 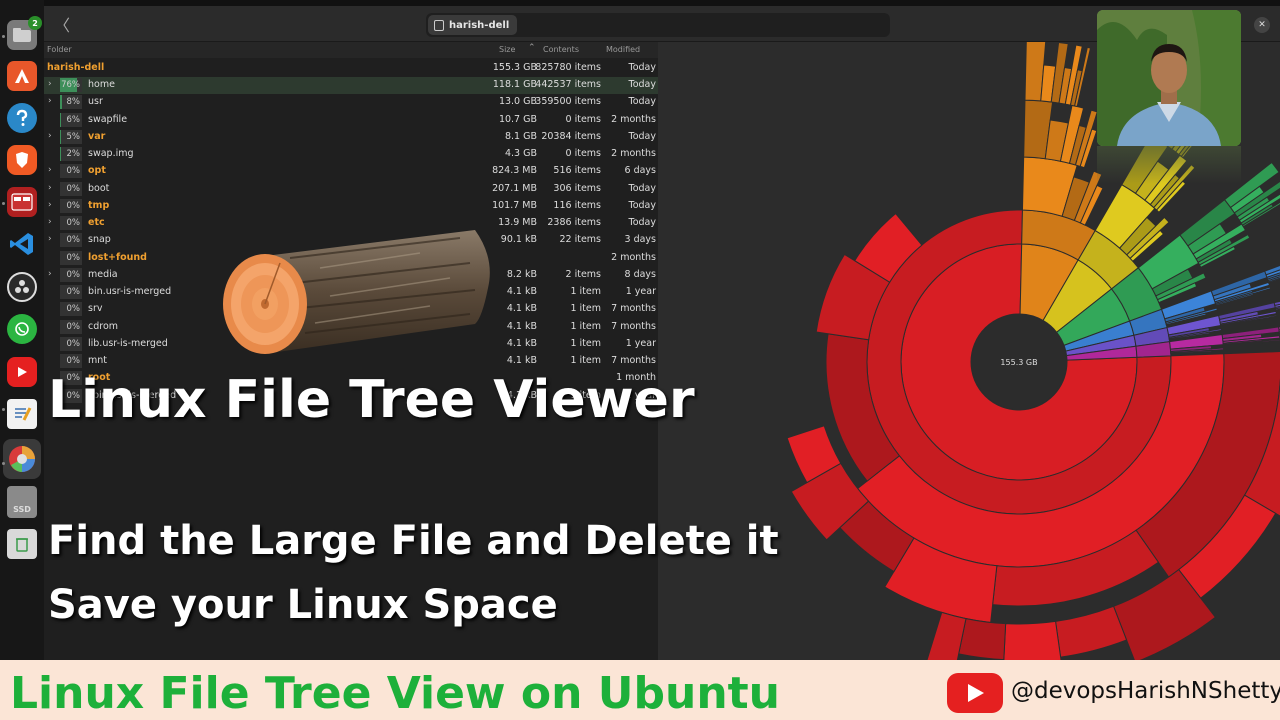 I want to click on youtube-icon, so click(x=22, y=372).